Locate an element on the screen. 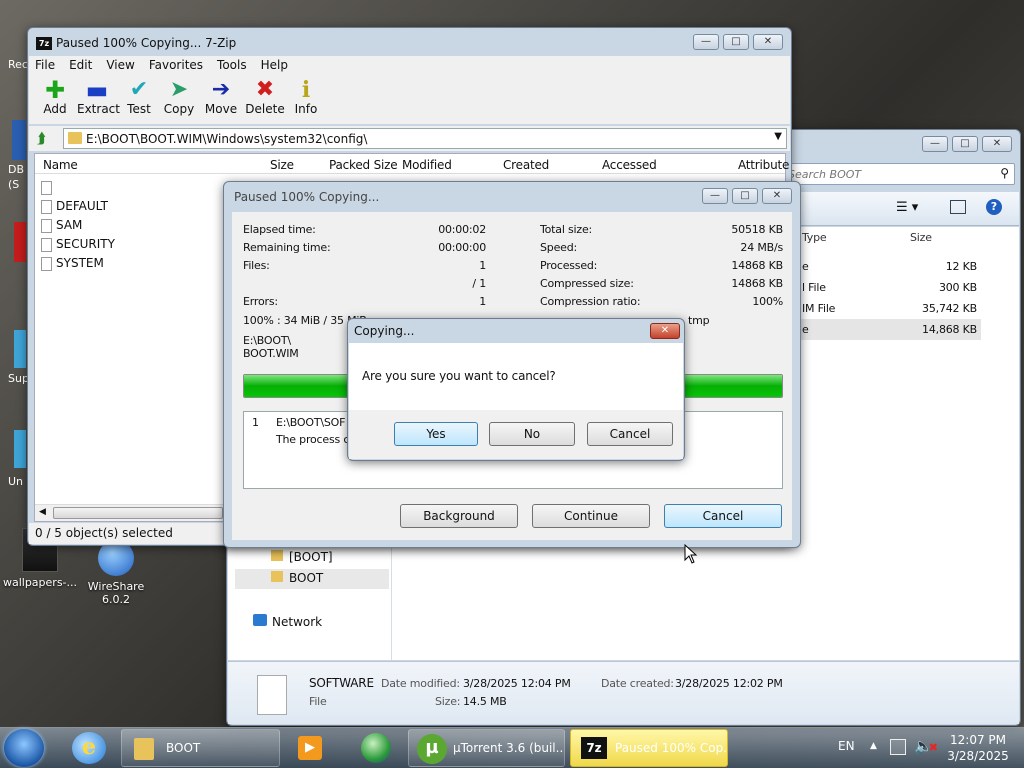 The height and width of the screenshot is (768, 1024). errors-value: 1 is located at coordinates (482, 301).